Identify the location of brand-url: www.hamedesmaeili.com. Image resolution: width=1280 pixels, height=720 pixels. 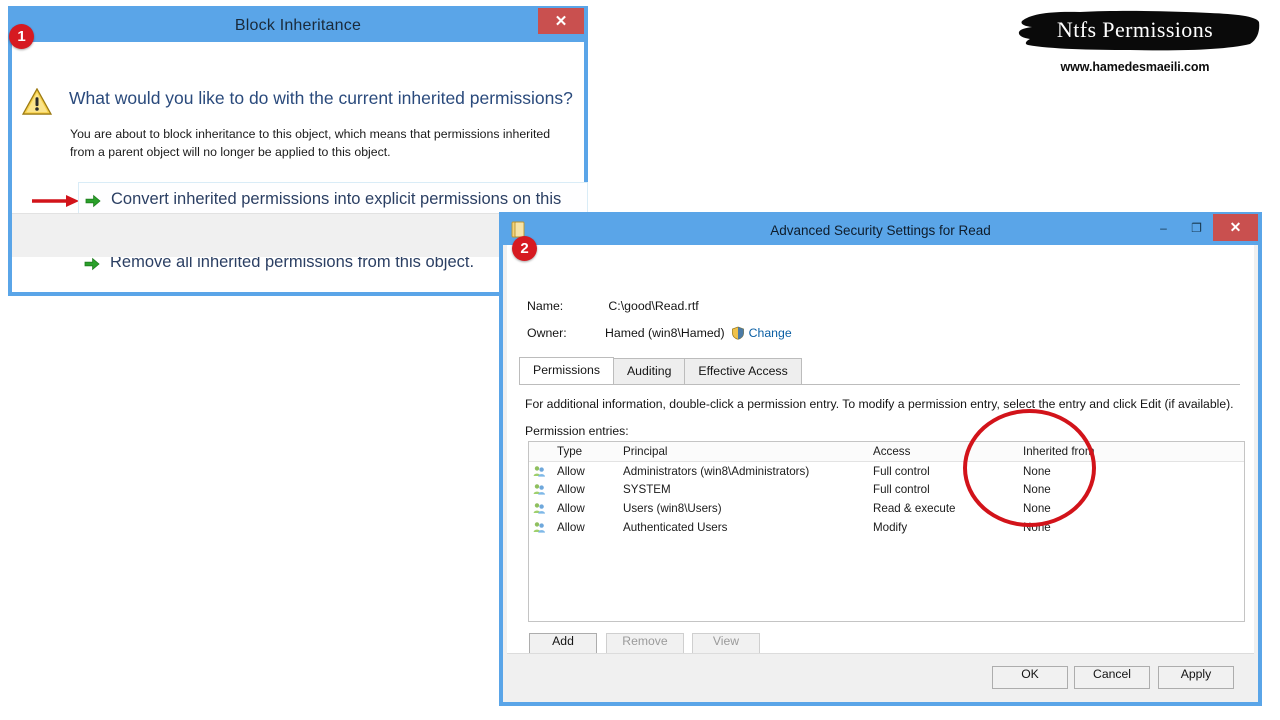
(1135, 67).